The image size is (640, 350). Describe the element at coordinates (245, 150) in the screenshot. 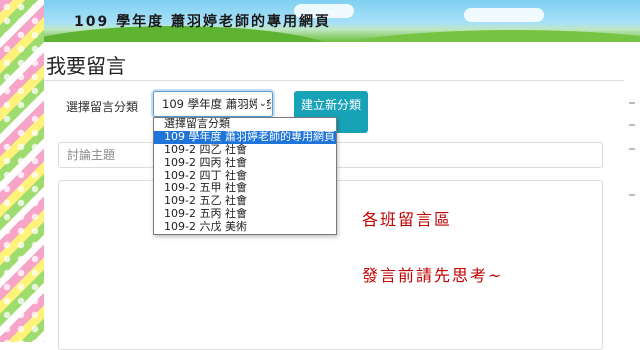

I see `dropdown-option: 109-2 四乙 社會` at that location.